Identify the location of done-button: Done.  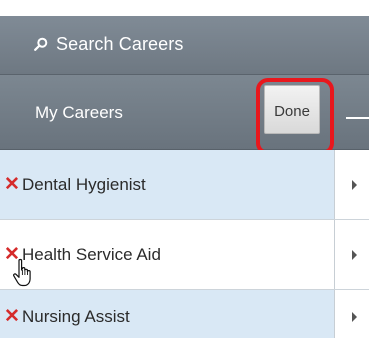
(292, 109).